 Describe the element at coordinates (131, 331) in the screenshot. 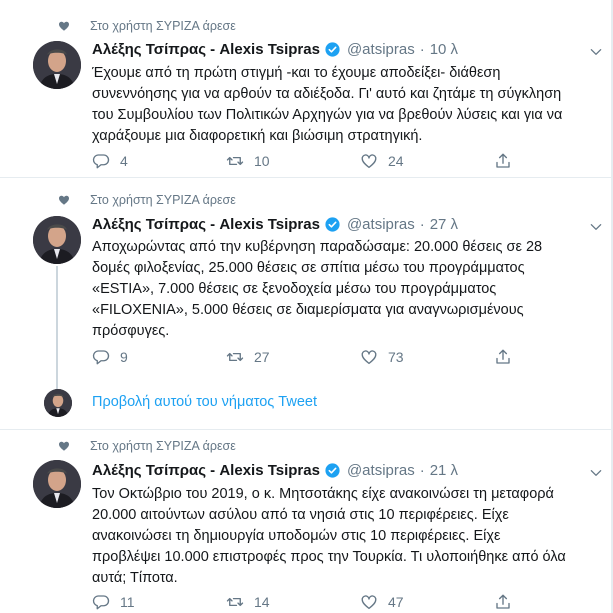

I see `tweet-text-line: πρόσφυγες.` at that location.